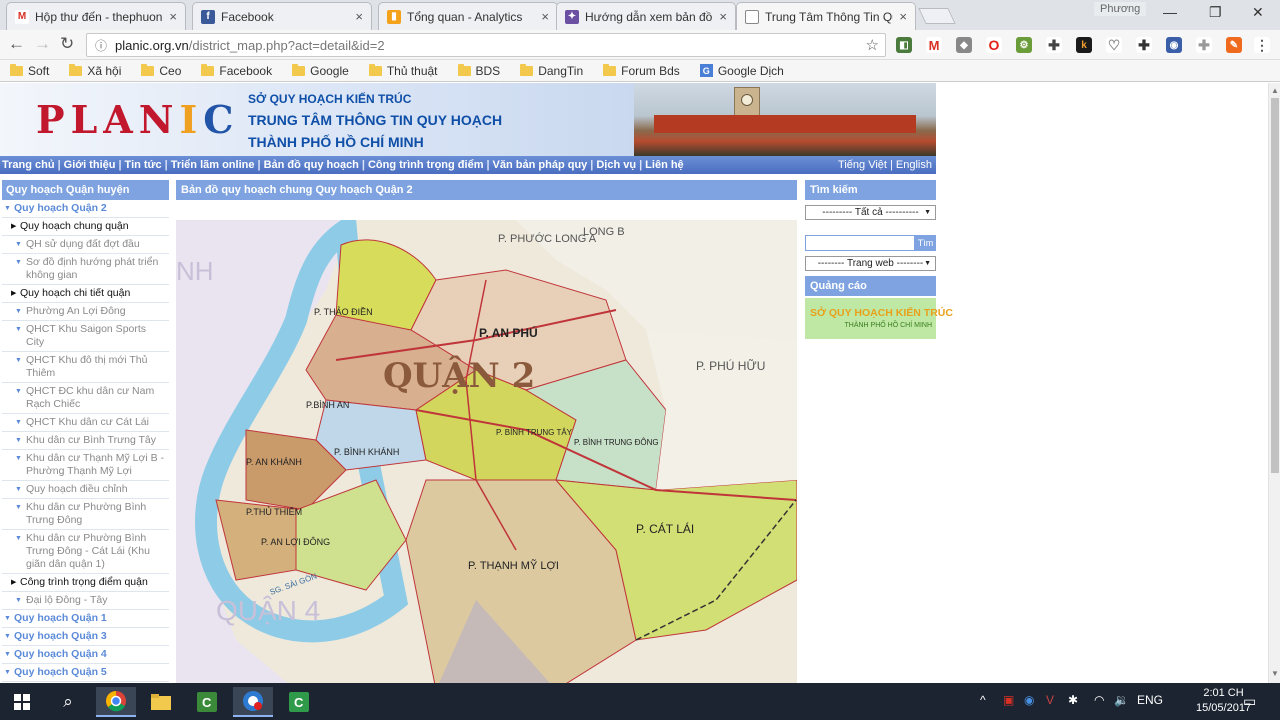  Describe the element at coordinates (213, 165) in the screenshot. I see `menu-exhibition: Triển lãm online` at that location.